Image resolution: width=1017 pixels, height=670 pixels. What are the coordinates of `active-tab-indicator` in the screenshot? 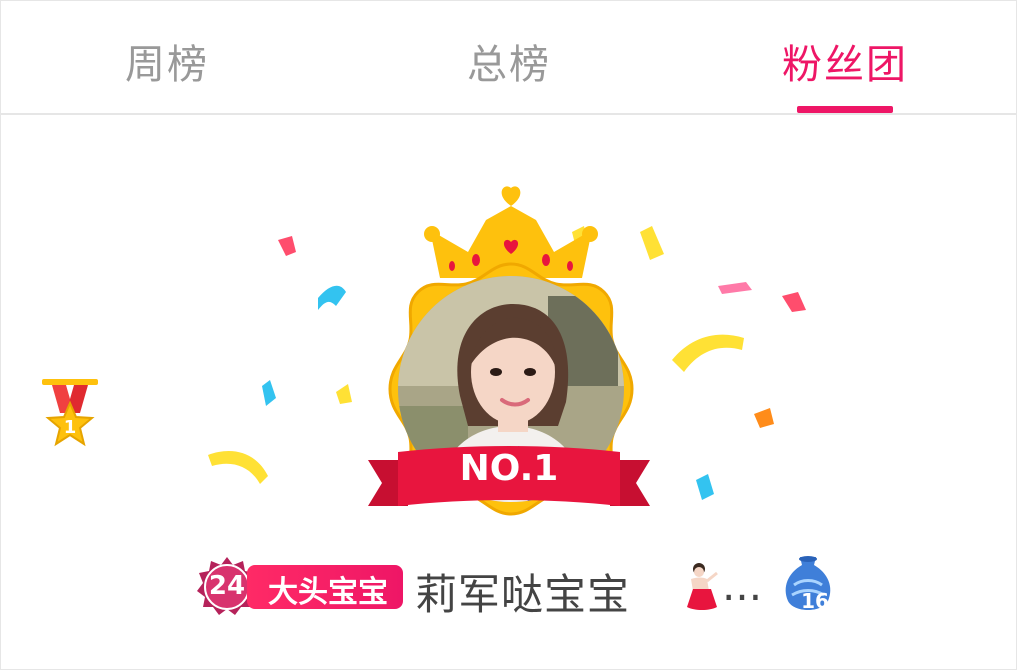 It's located at (845, 109).